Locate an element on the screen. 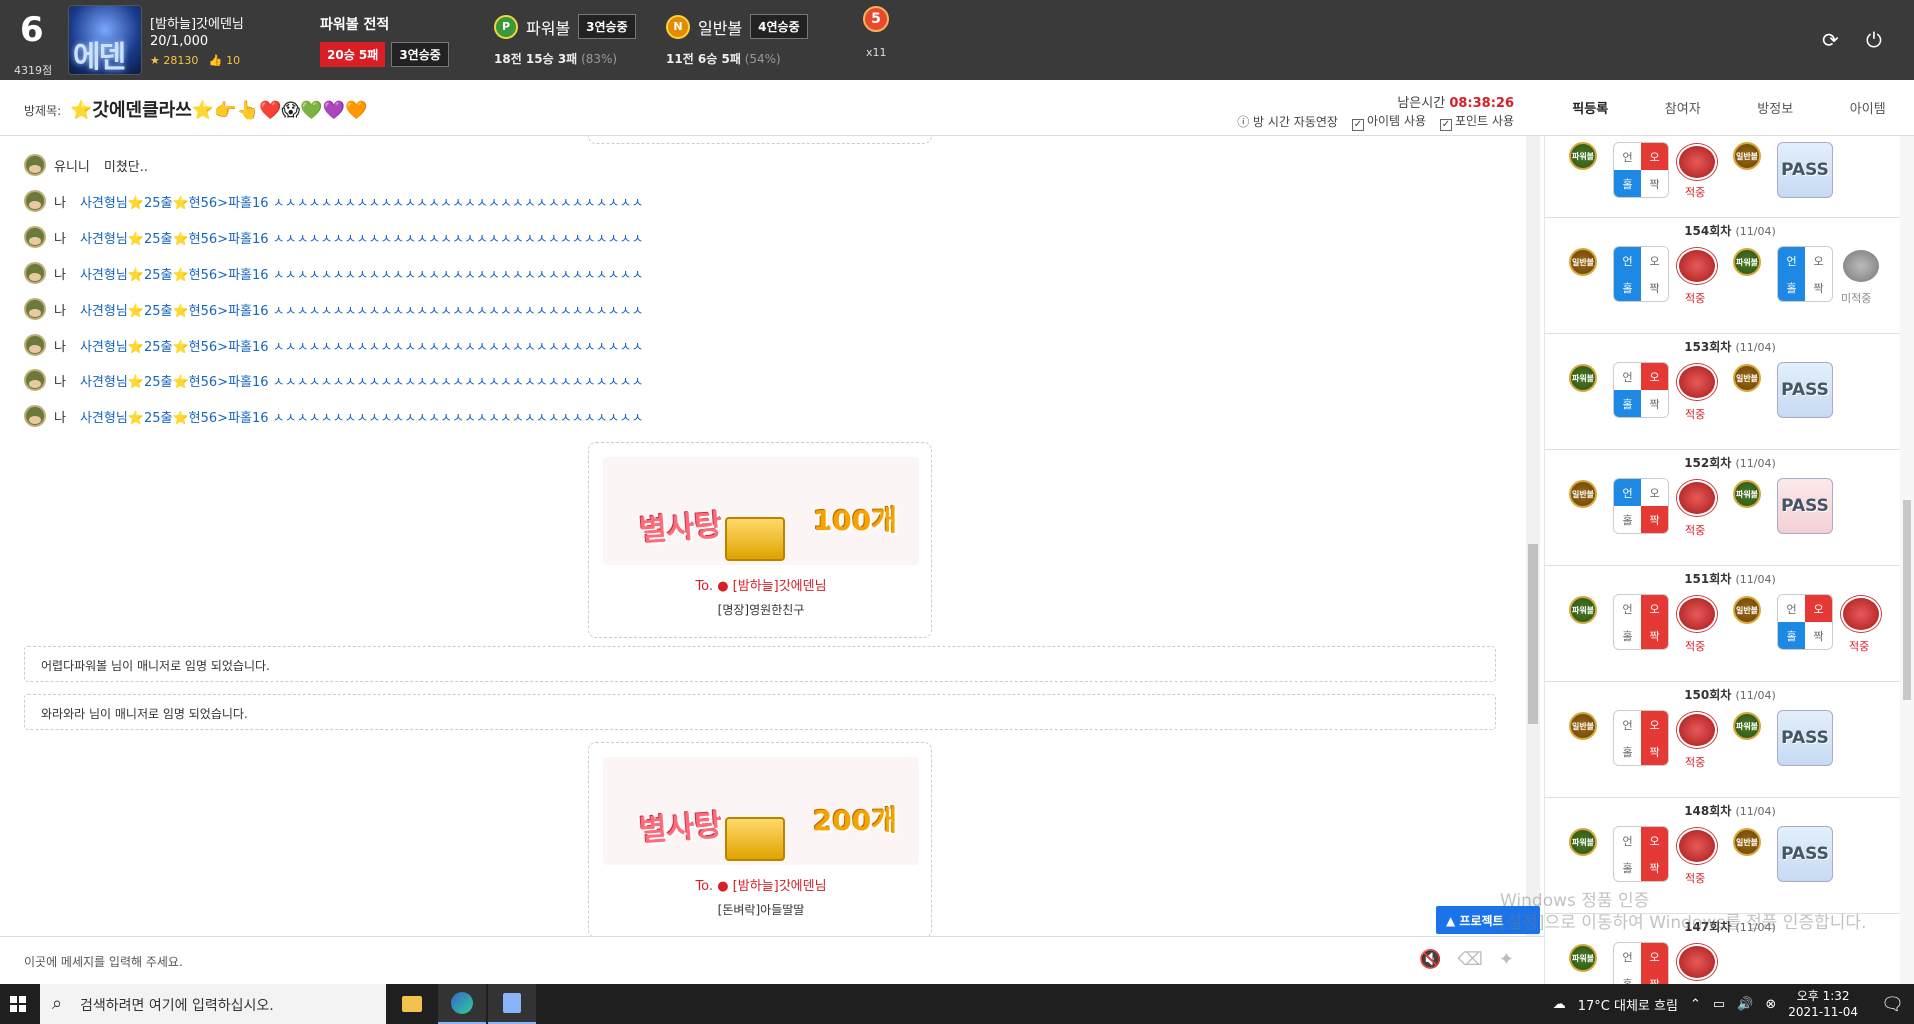 Image resolution: width=1914 pixels, height=1024 pixels. auto-extend-option: ⓘ 방 시간 자동연장 is located at coordinates (1287, 121).